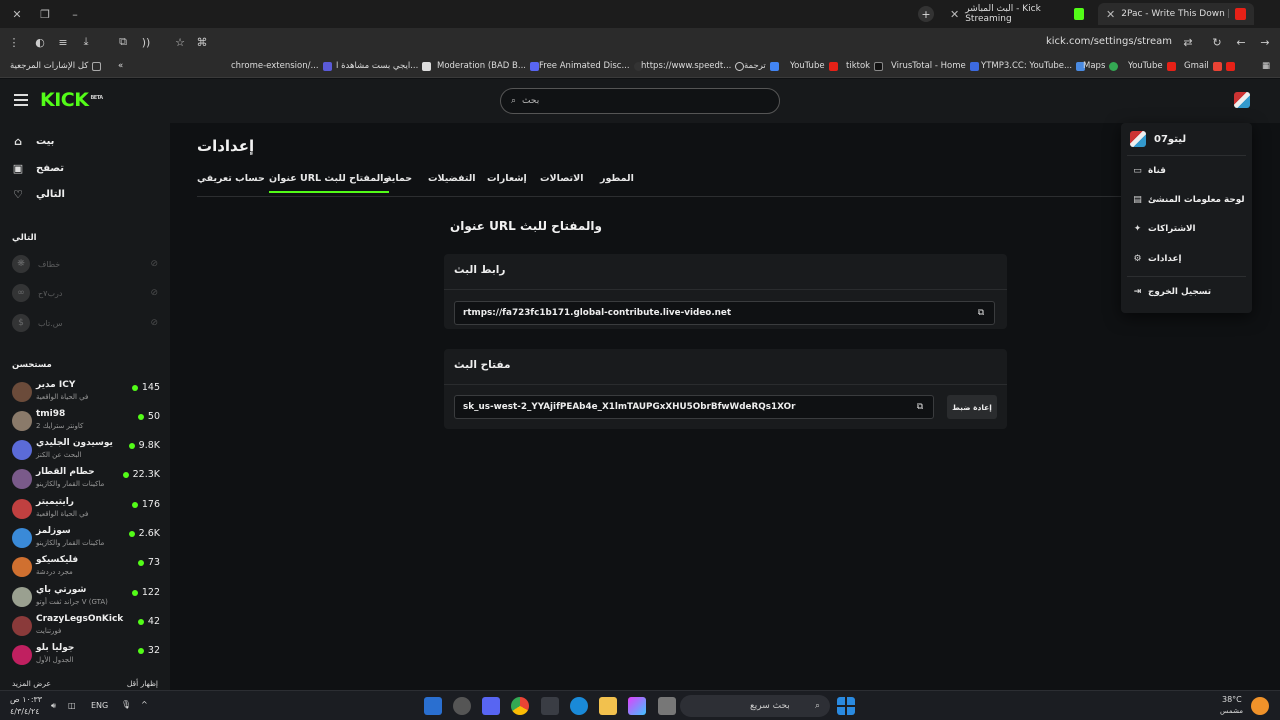 The height and width of the screenshot is (720, 1280). I want to click on new-tab-button: +, so click(926, 14).